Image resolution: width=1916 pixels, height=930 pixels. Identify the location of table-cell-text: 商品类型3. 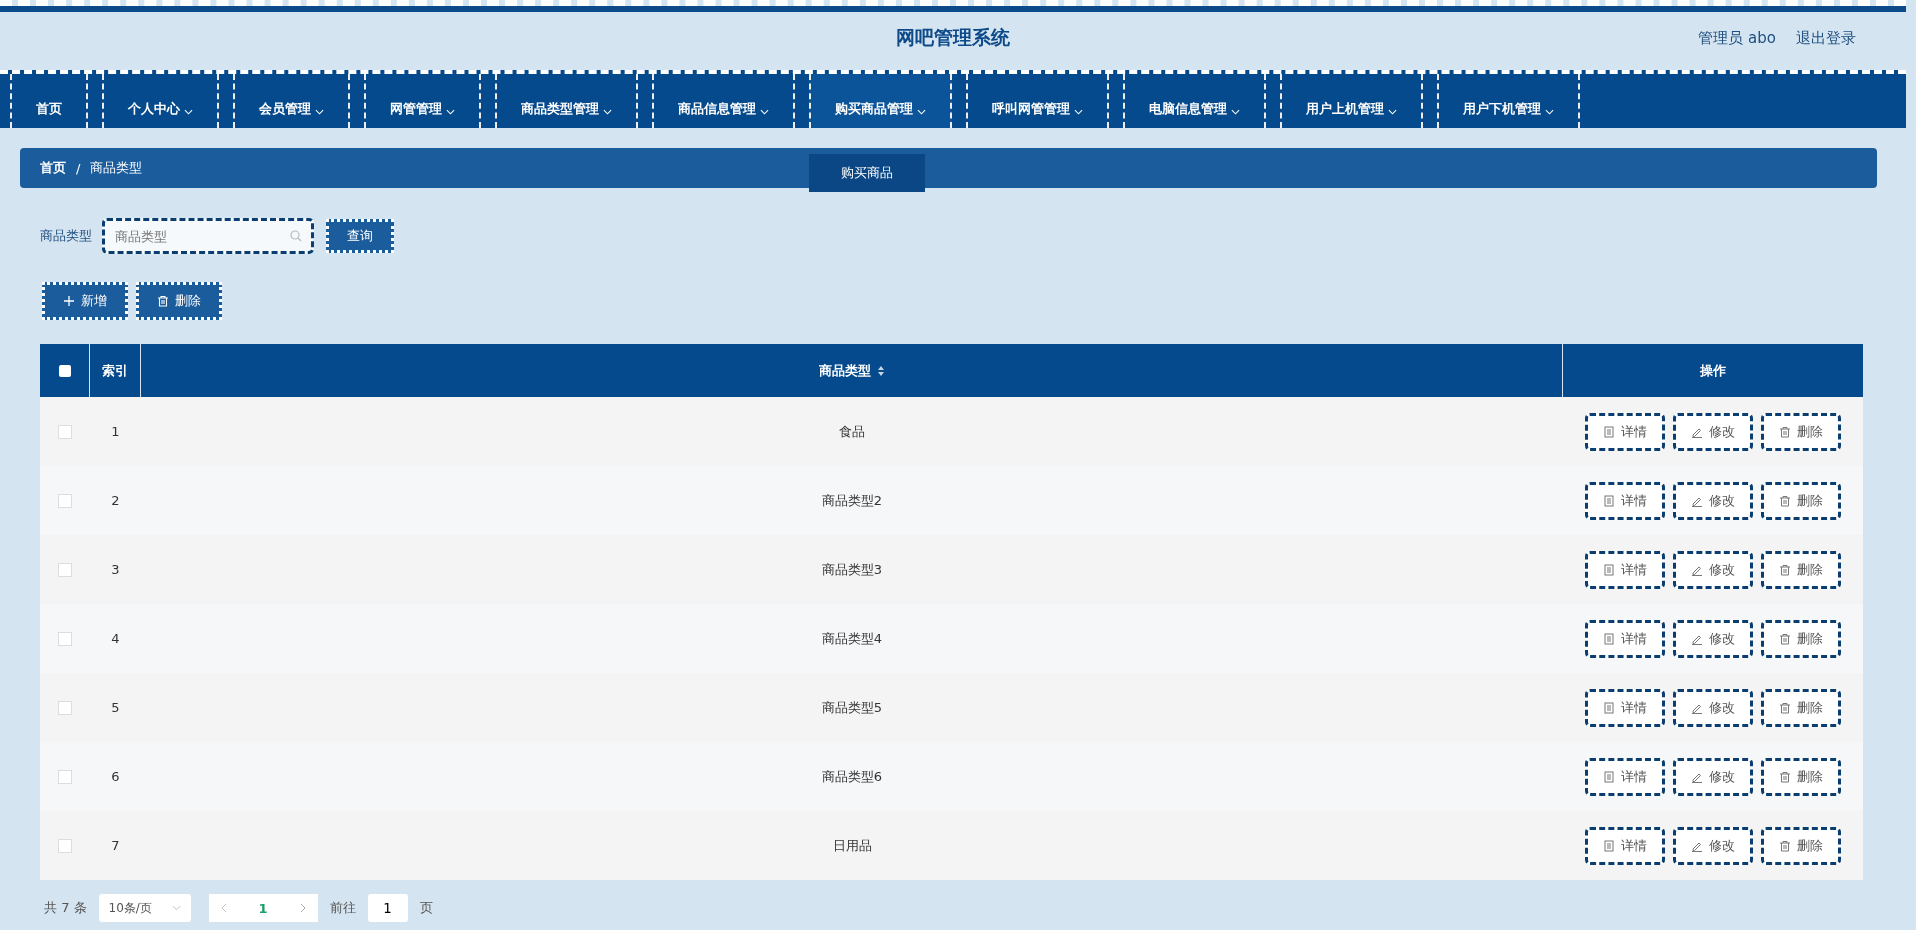
(852, 569).